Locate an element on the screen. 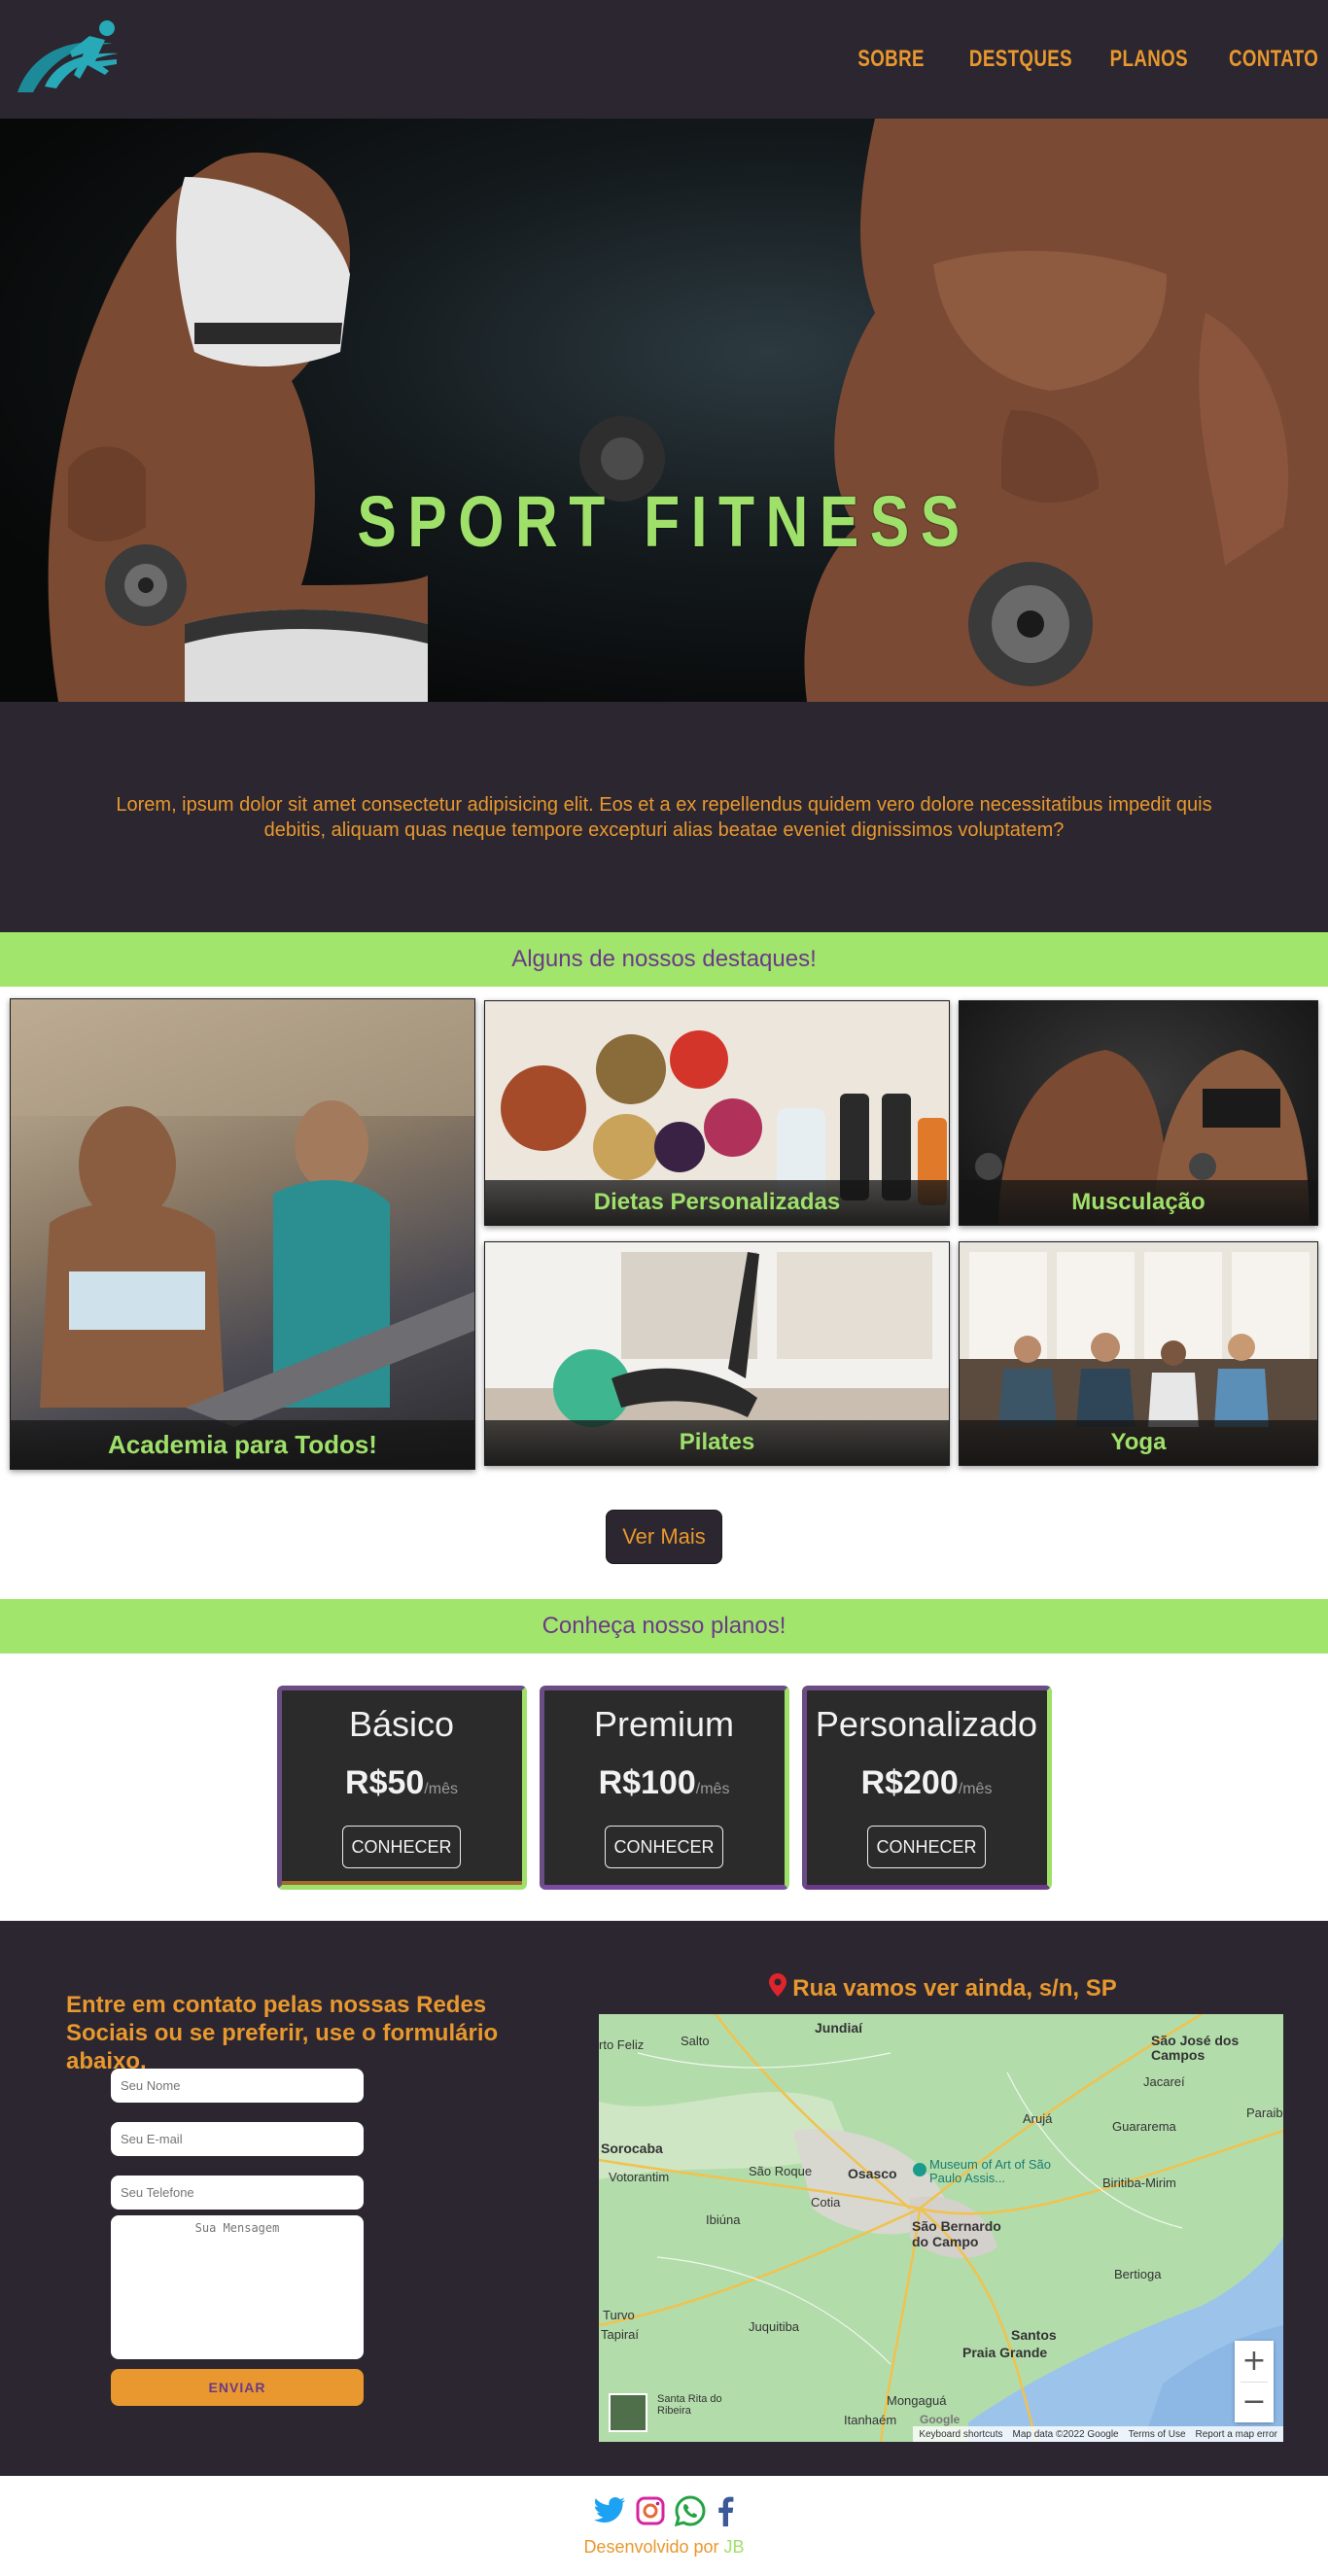  plans-heading-bar: Conheça nosso planos! is located at coordinates (664, 1627).